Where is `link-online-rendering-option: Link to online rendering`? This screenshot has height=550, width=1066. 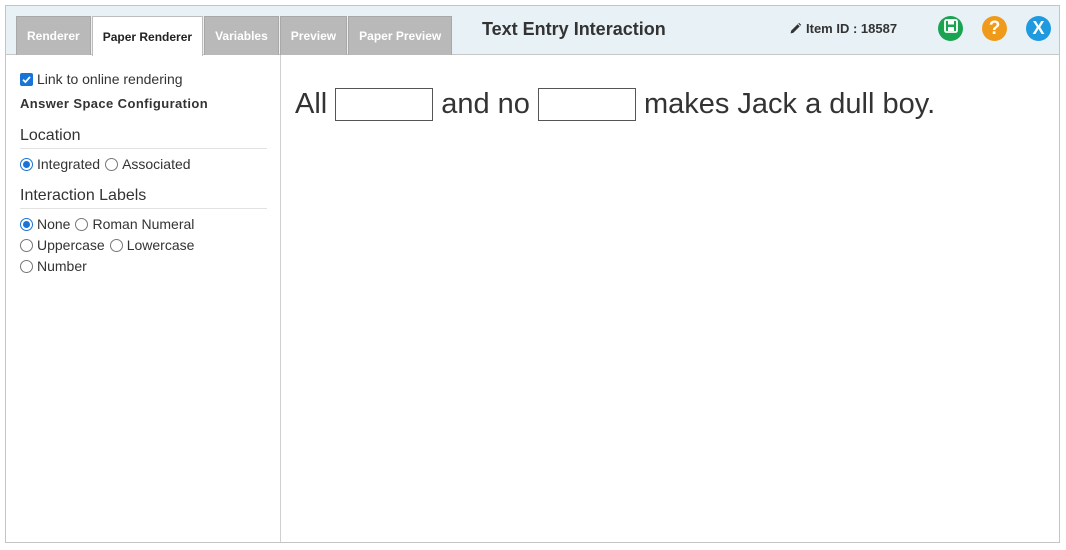 link-online-rendering-option: Link to online rendering is located at coordinates (101, 79).